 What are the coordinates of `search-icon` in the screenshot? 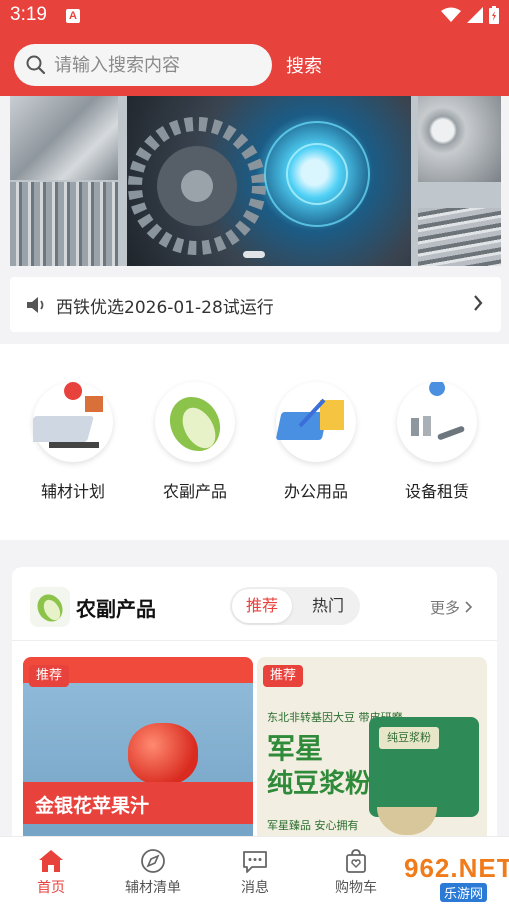 It's located at (36, 65).